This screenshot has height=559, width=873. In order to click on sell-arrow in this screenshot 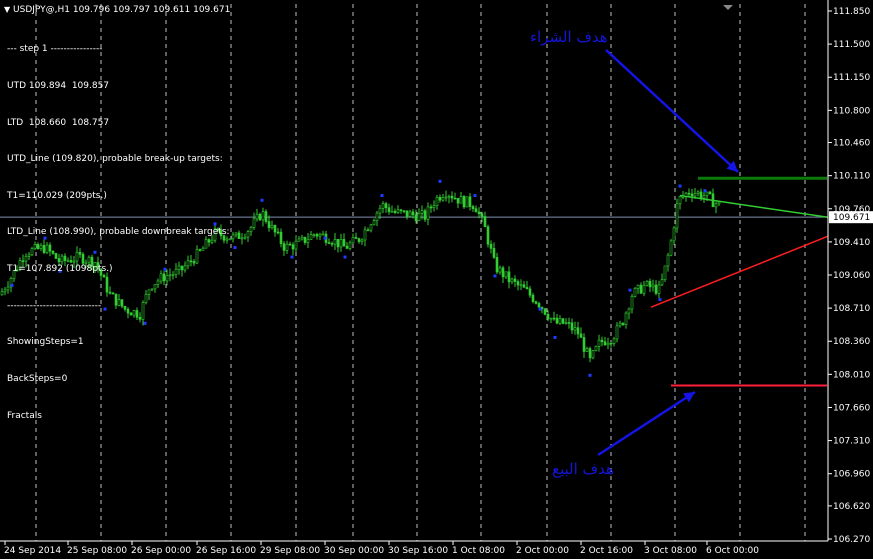, I will do `click(646, 423)`.